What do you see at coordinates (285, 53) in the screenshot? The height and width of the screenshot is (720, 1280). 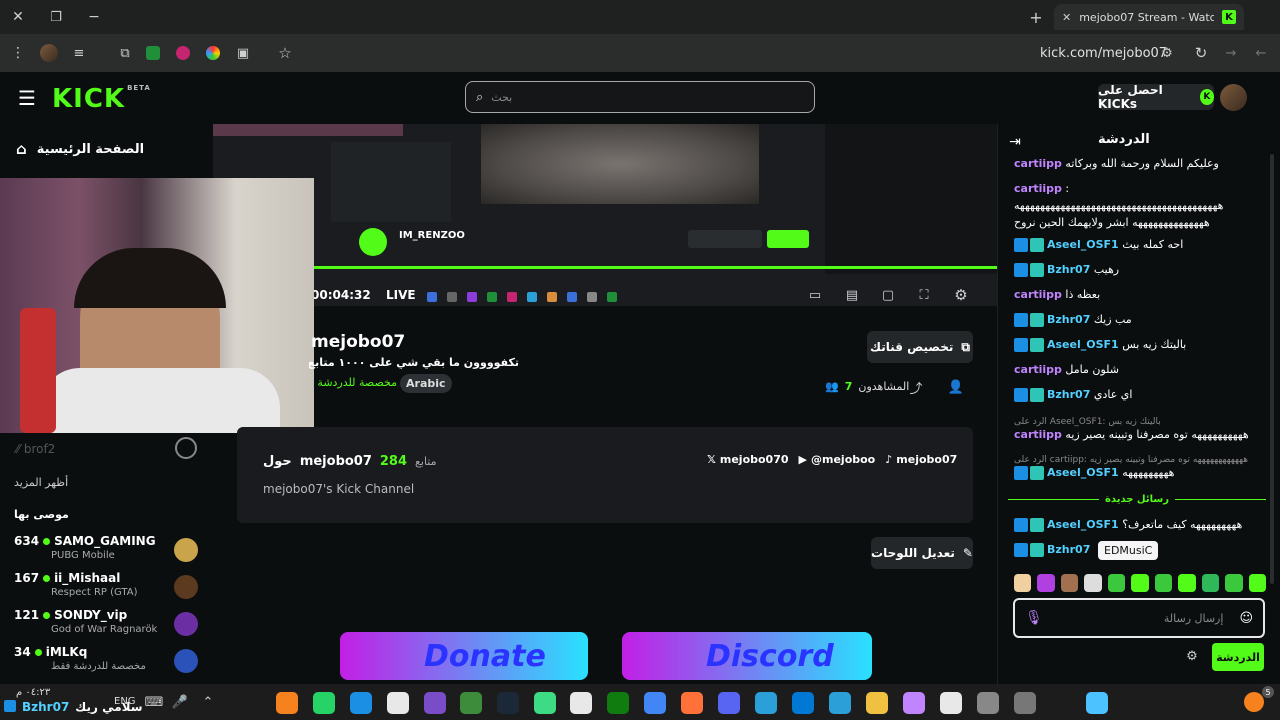 I see `bookmark-star-icon: ☆` at bounding box center [285, 53].